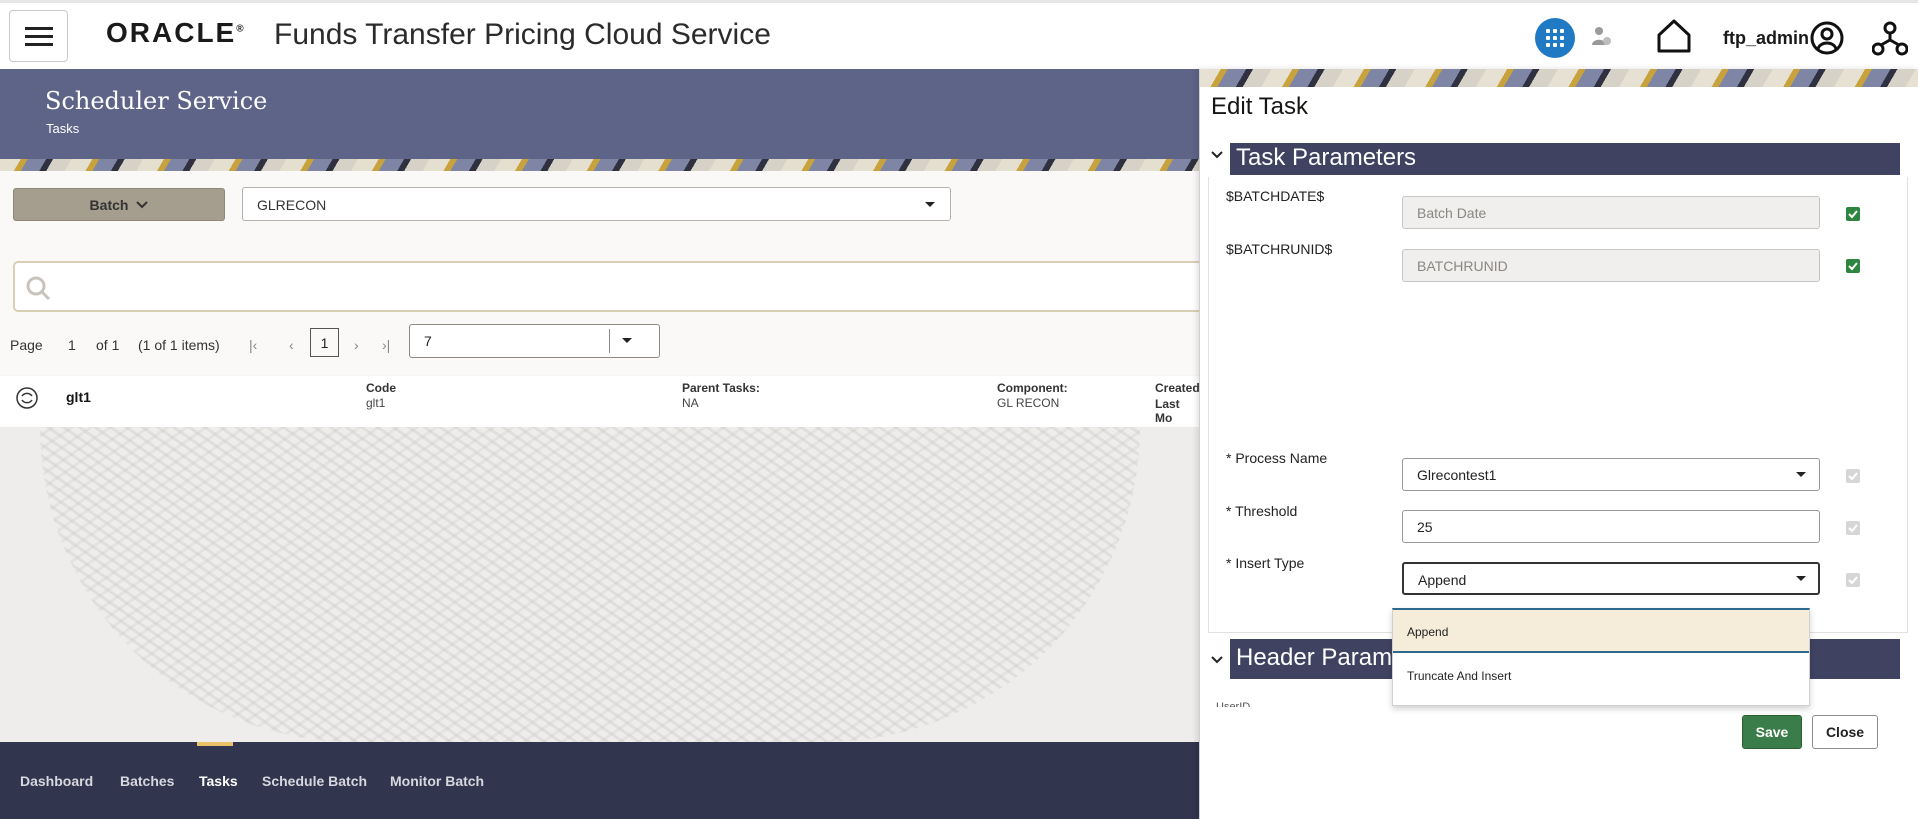 This screenshot has width=1918, height=819. What do you see at coordinates (39, 28) in the screenshot?
I see `hamburger-icon` at bounding box center [39, 28].